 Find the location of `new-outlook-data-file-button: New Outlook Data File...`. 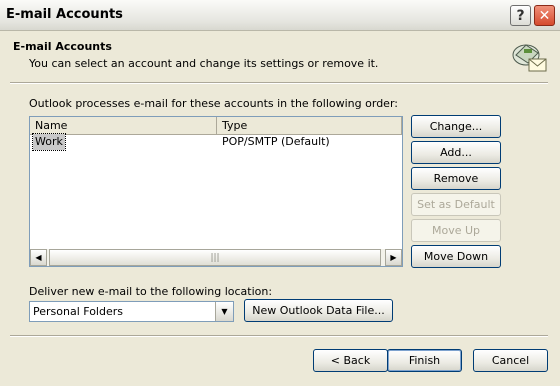

new-outlook-data-file-button: New Outlook Data File... is located at coordinates (318, 310).